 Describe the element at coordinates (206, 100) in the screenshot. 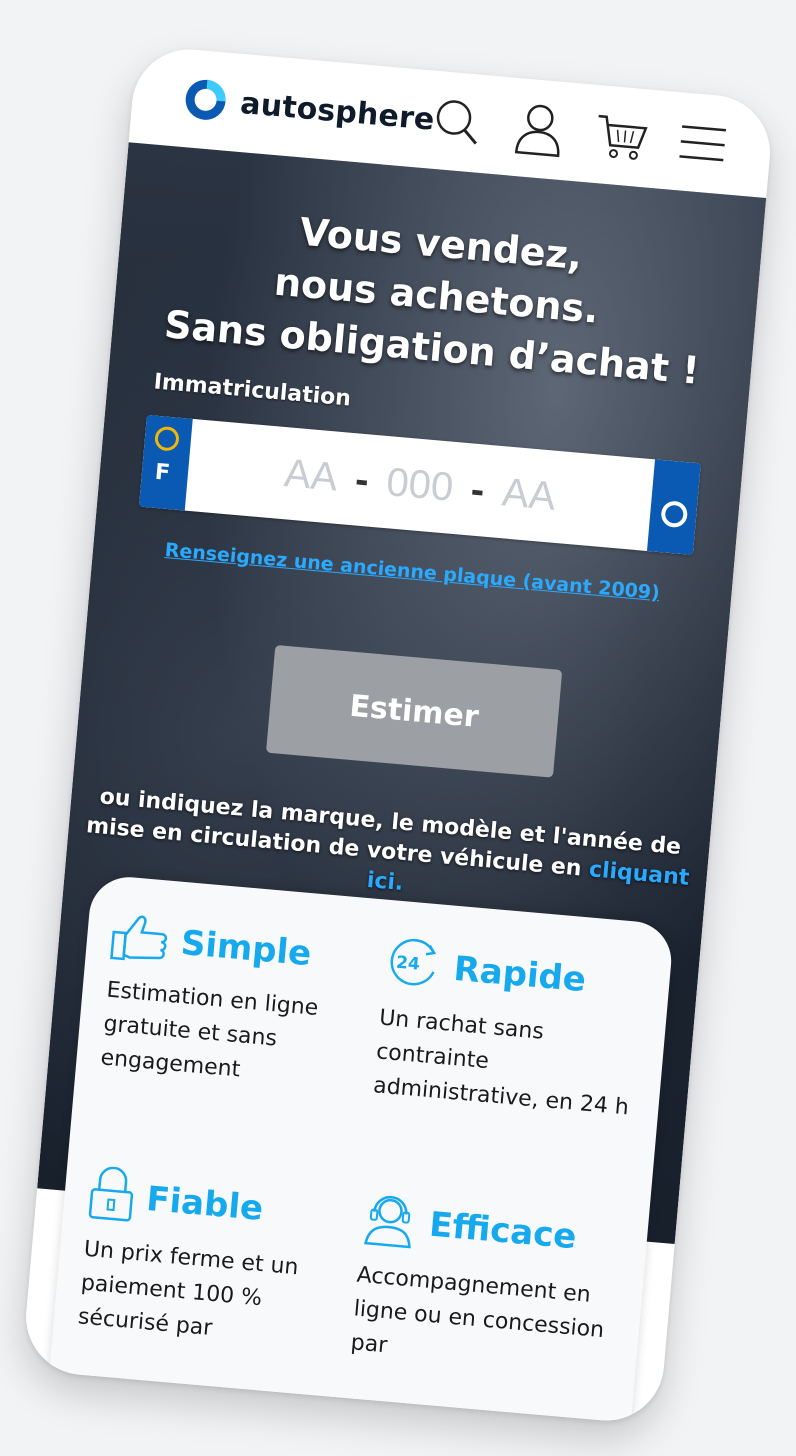

I see `autosphere-logo-icon` at that location.